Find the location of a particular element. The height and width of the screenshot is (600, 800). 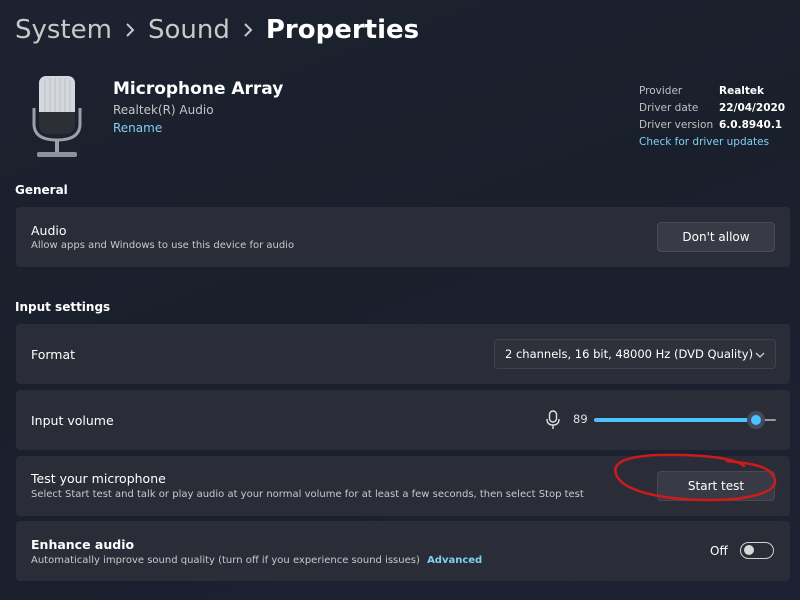

microphone-icon is located at coordinates (553, 422).